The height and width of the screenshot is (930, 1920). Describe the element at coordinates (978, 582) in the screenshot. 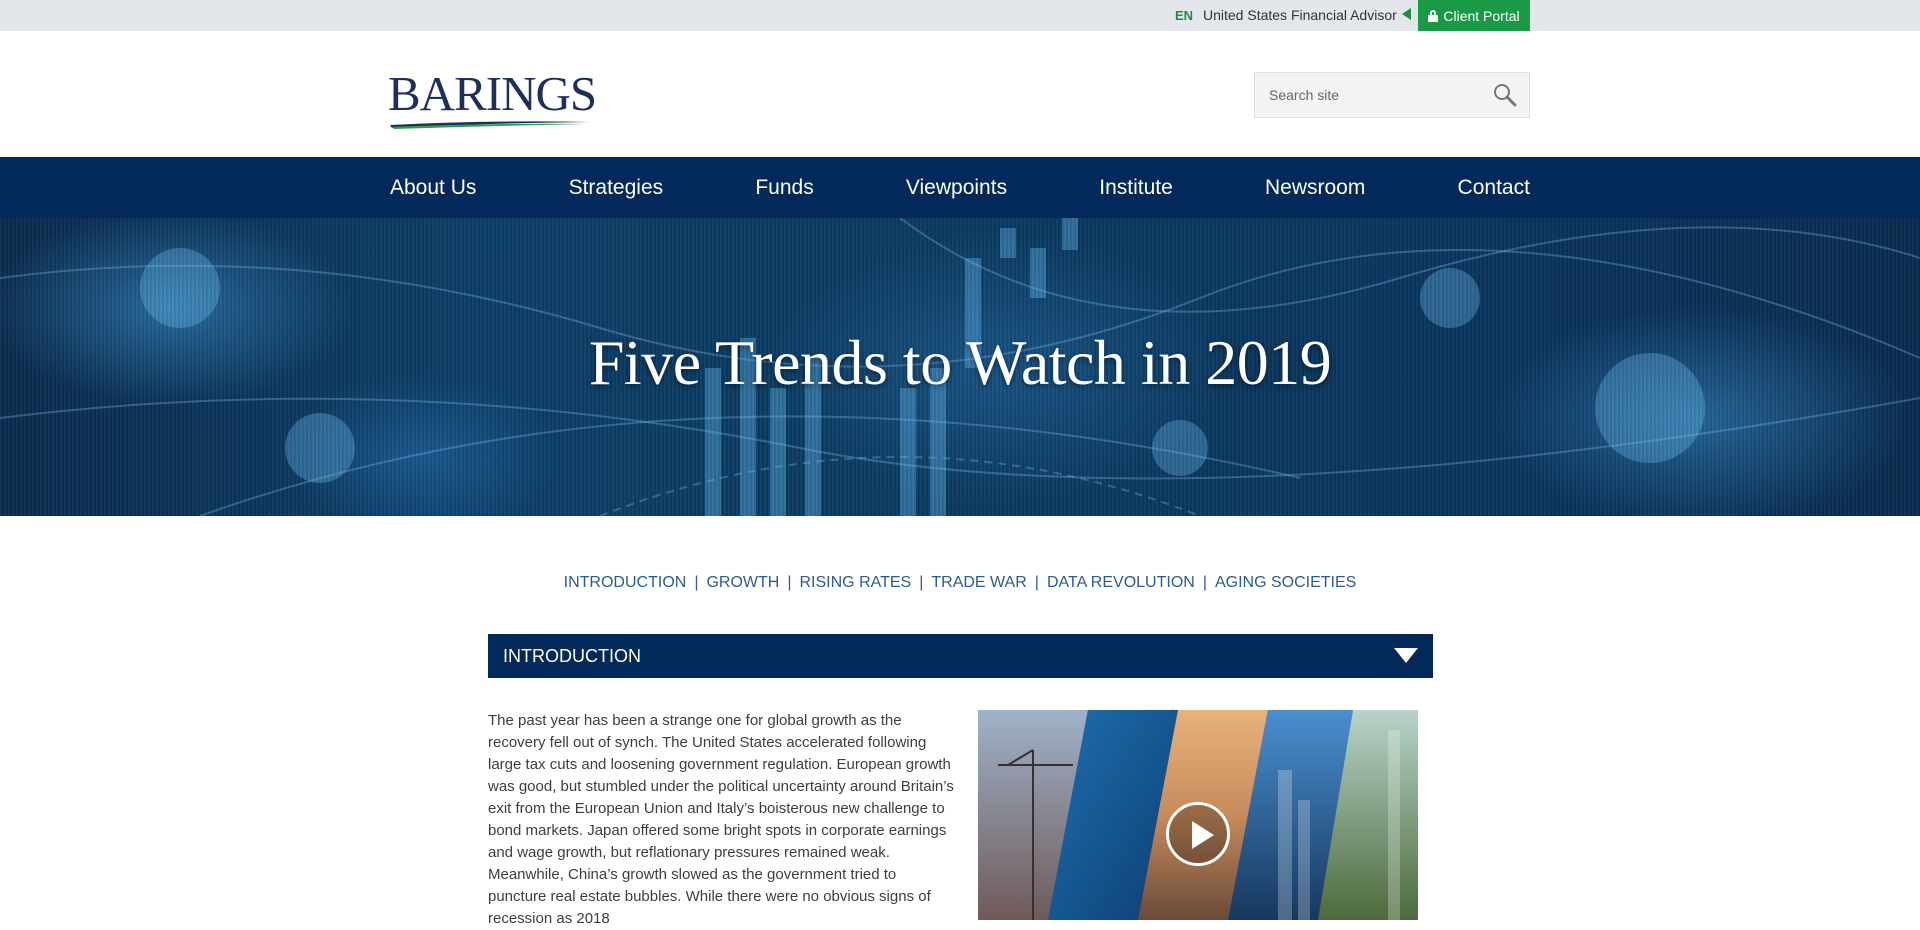

I see `section-link-trade-war: TRADE WAR` at that location.